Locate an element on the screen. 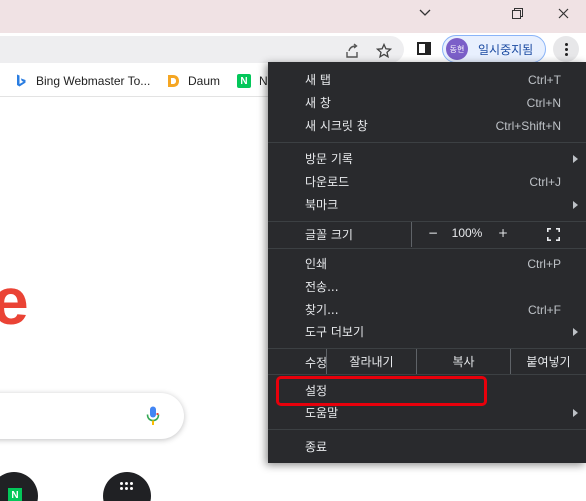 This screenshot has width=586, height=501. menu-shortcut: Ctrl+N is located at coordinates (543, 102).